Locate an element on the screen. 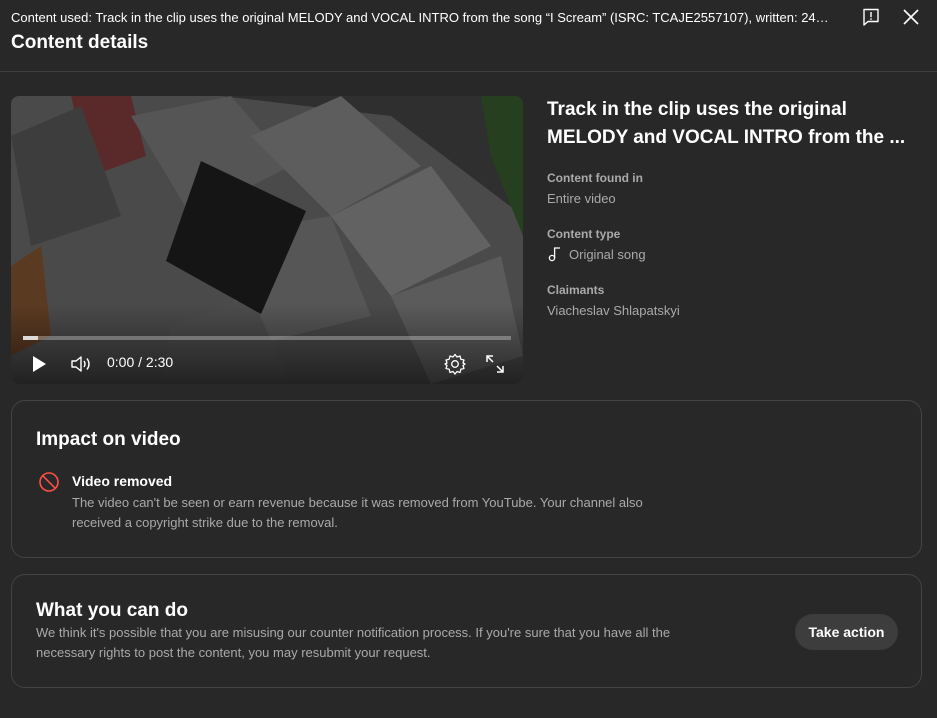 Image resolution: width=937 pixels, height=718 pixels. blocked-icon is located at coordinates (49, 482).